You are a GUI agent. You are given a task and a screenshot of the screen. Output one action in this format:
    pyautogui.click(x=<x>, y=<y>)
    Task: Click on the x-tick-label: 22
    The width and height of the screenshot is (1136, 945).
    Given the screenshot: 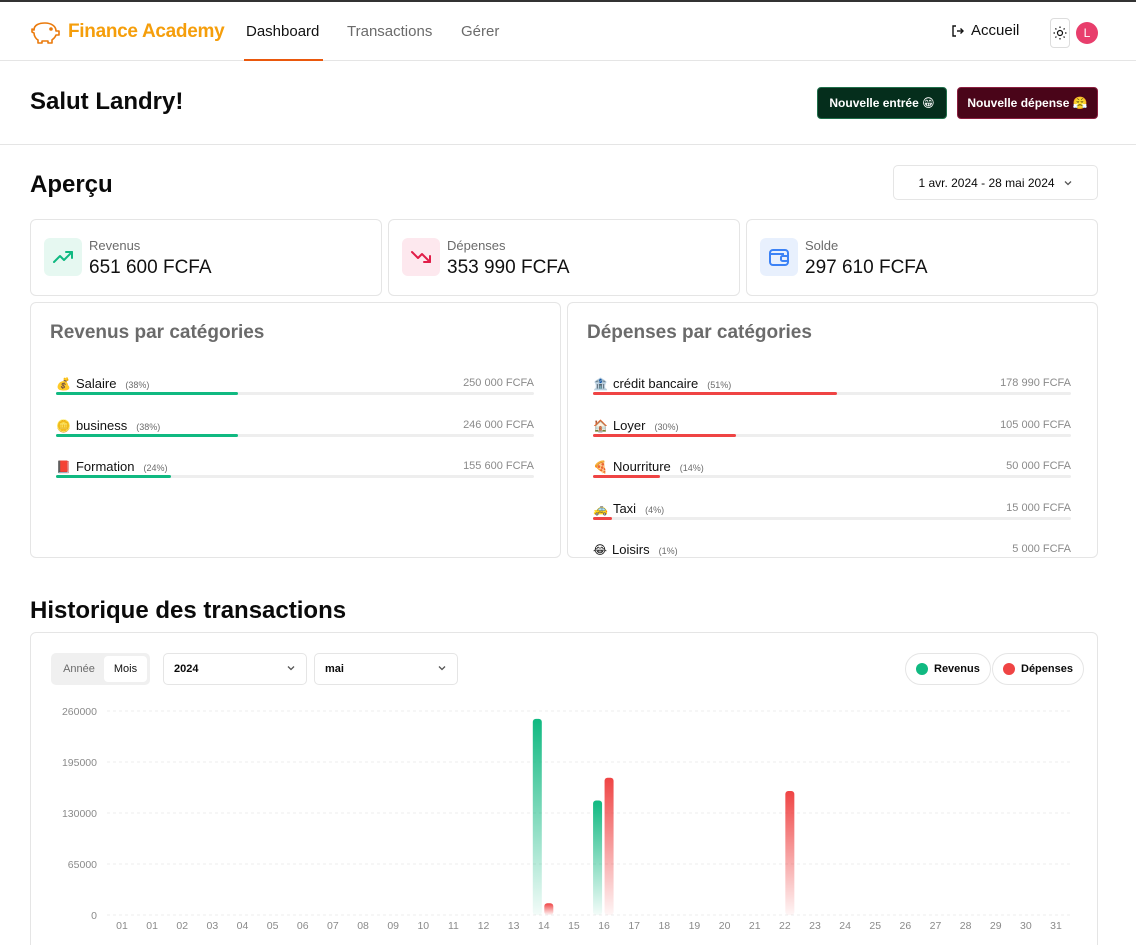 What is the action you would take?
    pyautogui.click(x=785, y=926)
    